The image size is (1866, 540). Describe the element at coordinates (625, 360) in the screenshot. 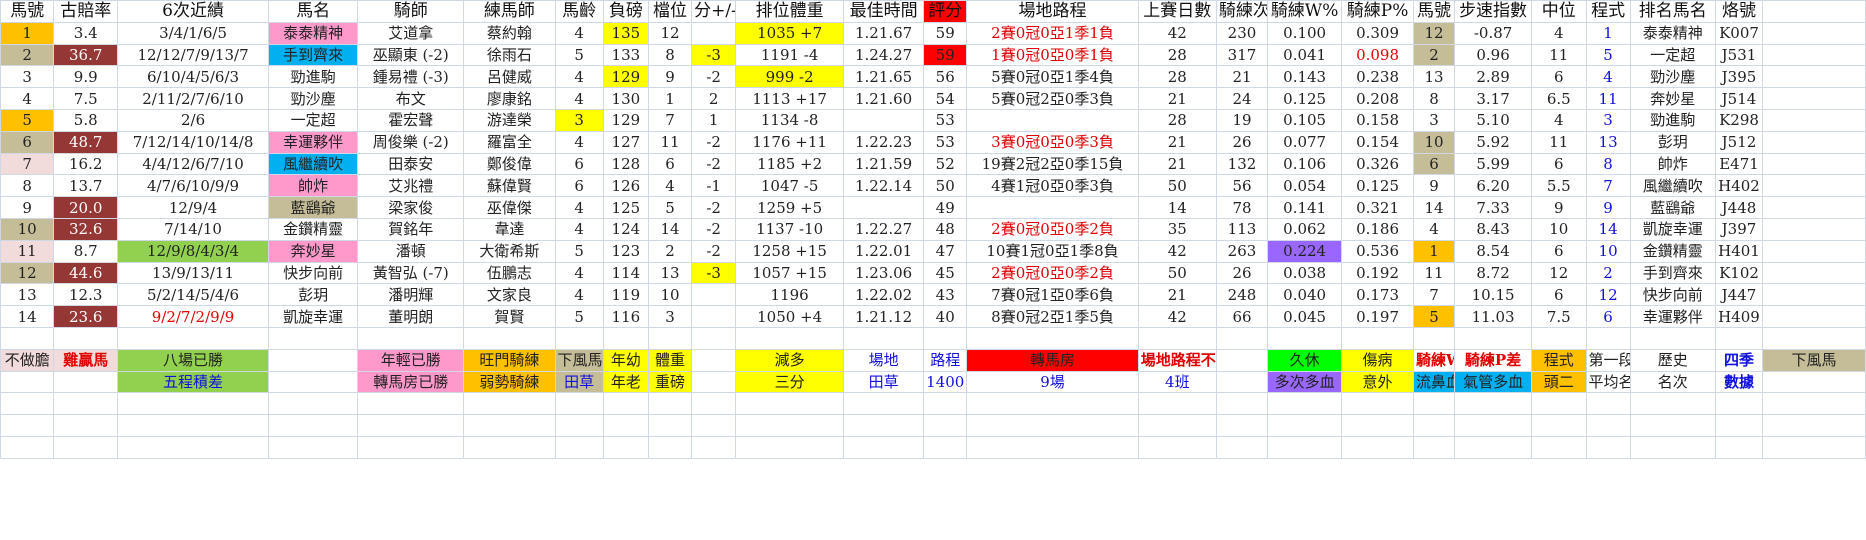

I see `legend-key: 年幼` at that location.